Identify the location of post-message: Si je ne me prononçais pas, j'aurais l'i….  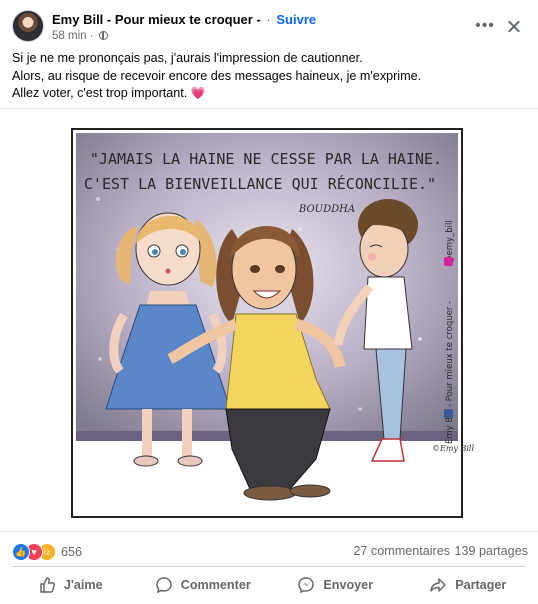
(269, 76).